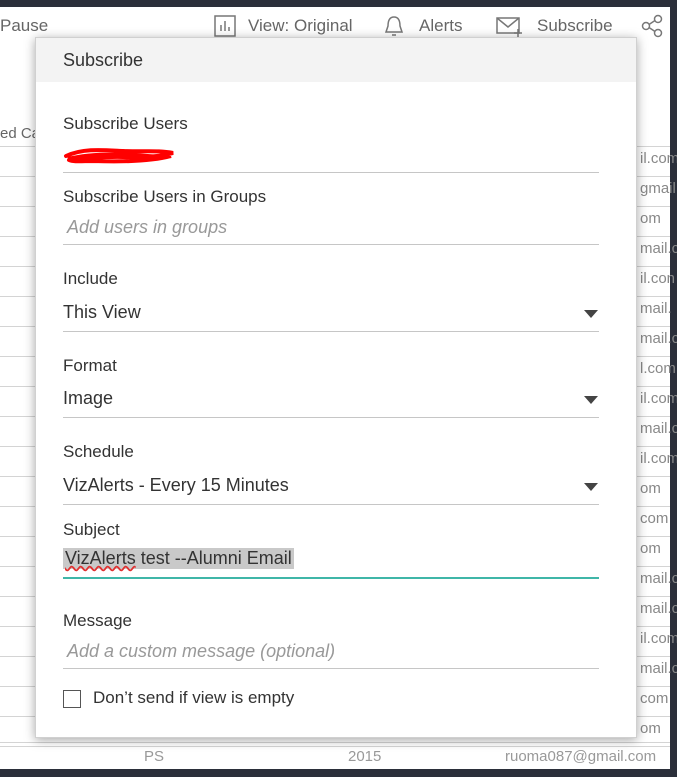 The width and height of the screenshot is (677, 777). I want to click on subject-value-rest: test --Alumni Email, so click(213, 558).